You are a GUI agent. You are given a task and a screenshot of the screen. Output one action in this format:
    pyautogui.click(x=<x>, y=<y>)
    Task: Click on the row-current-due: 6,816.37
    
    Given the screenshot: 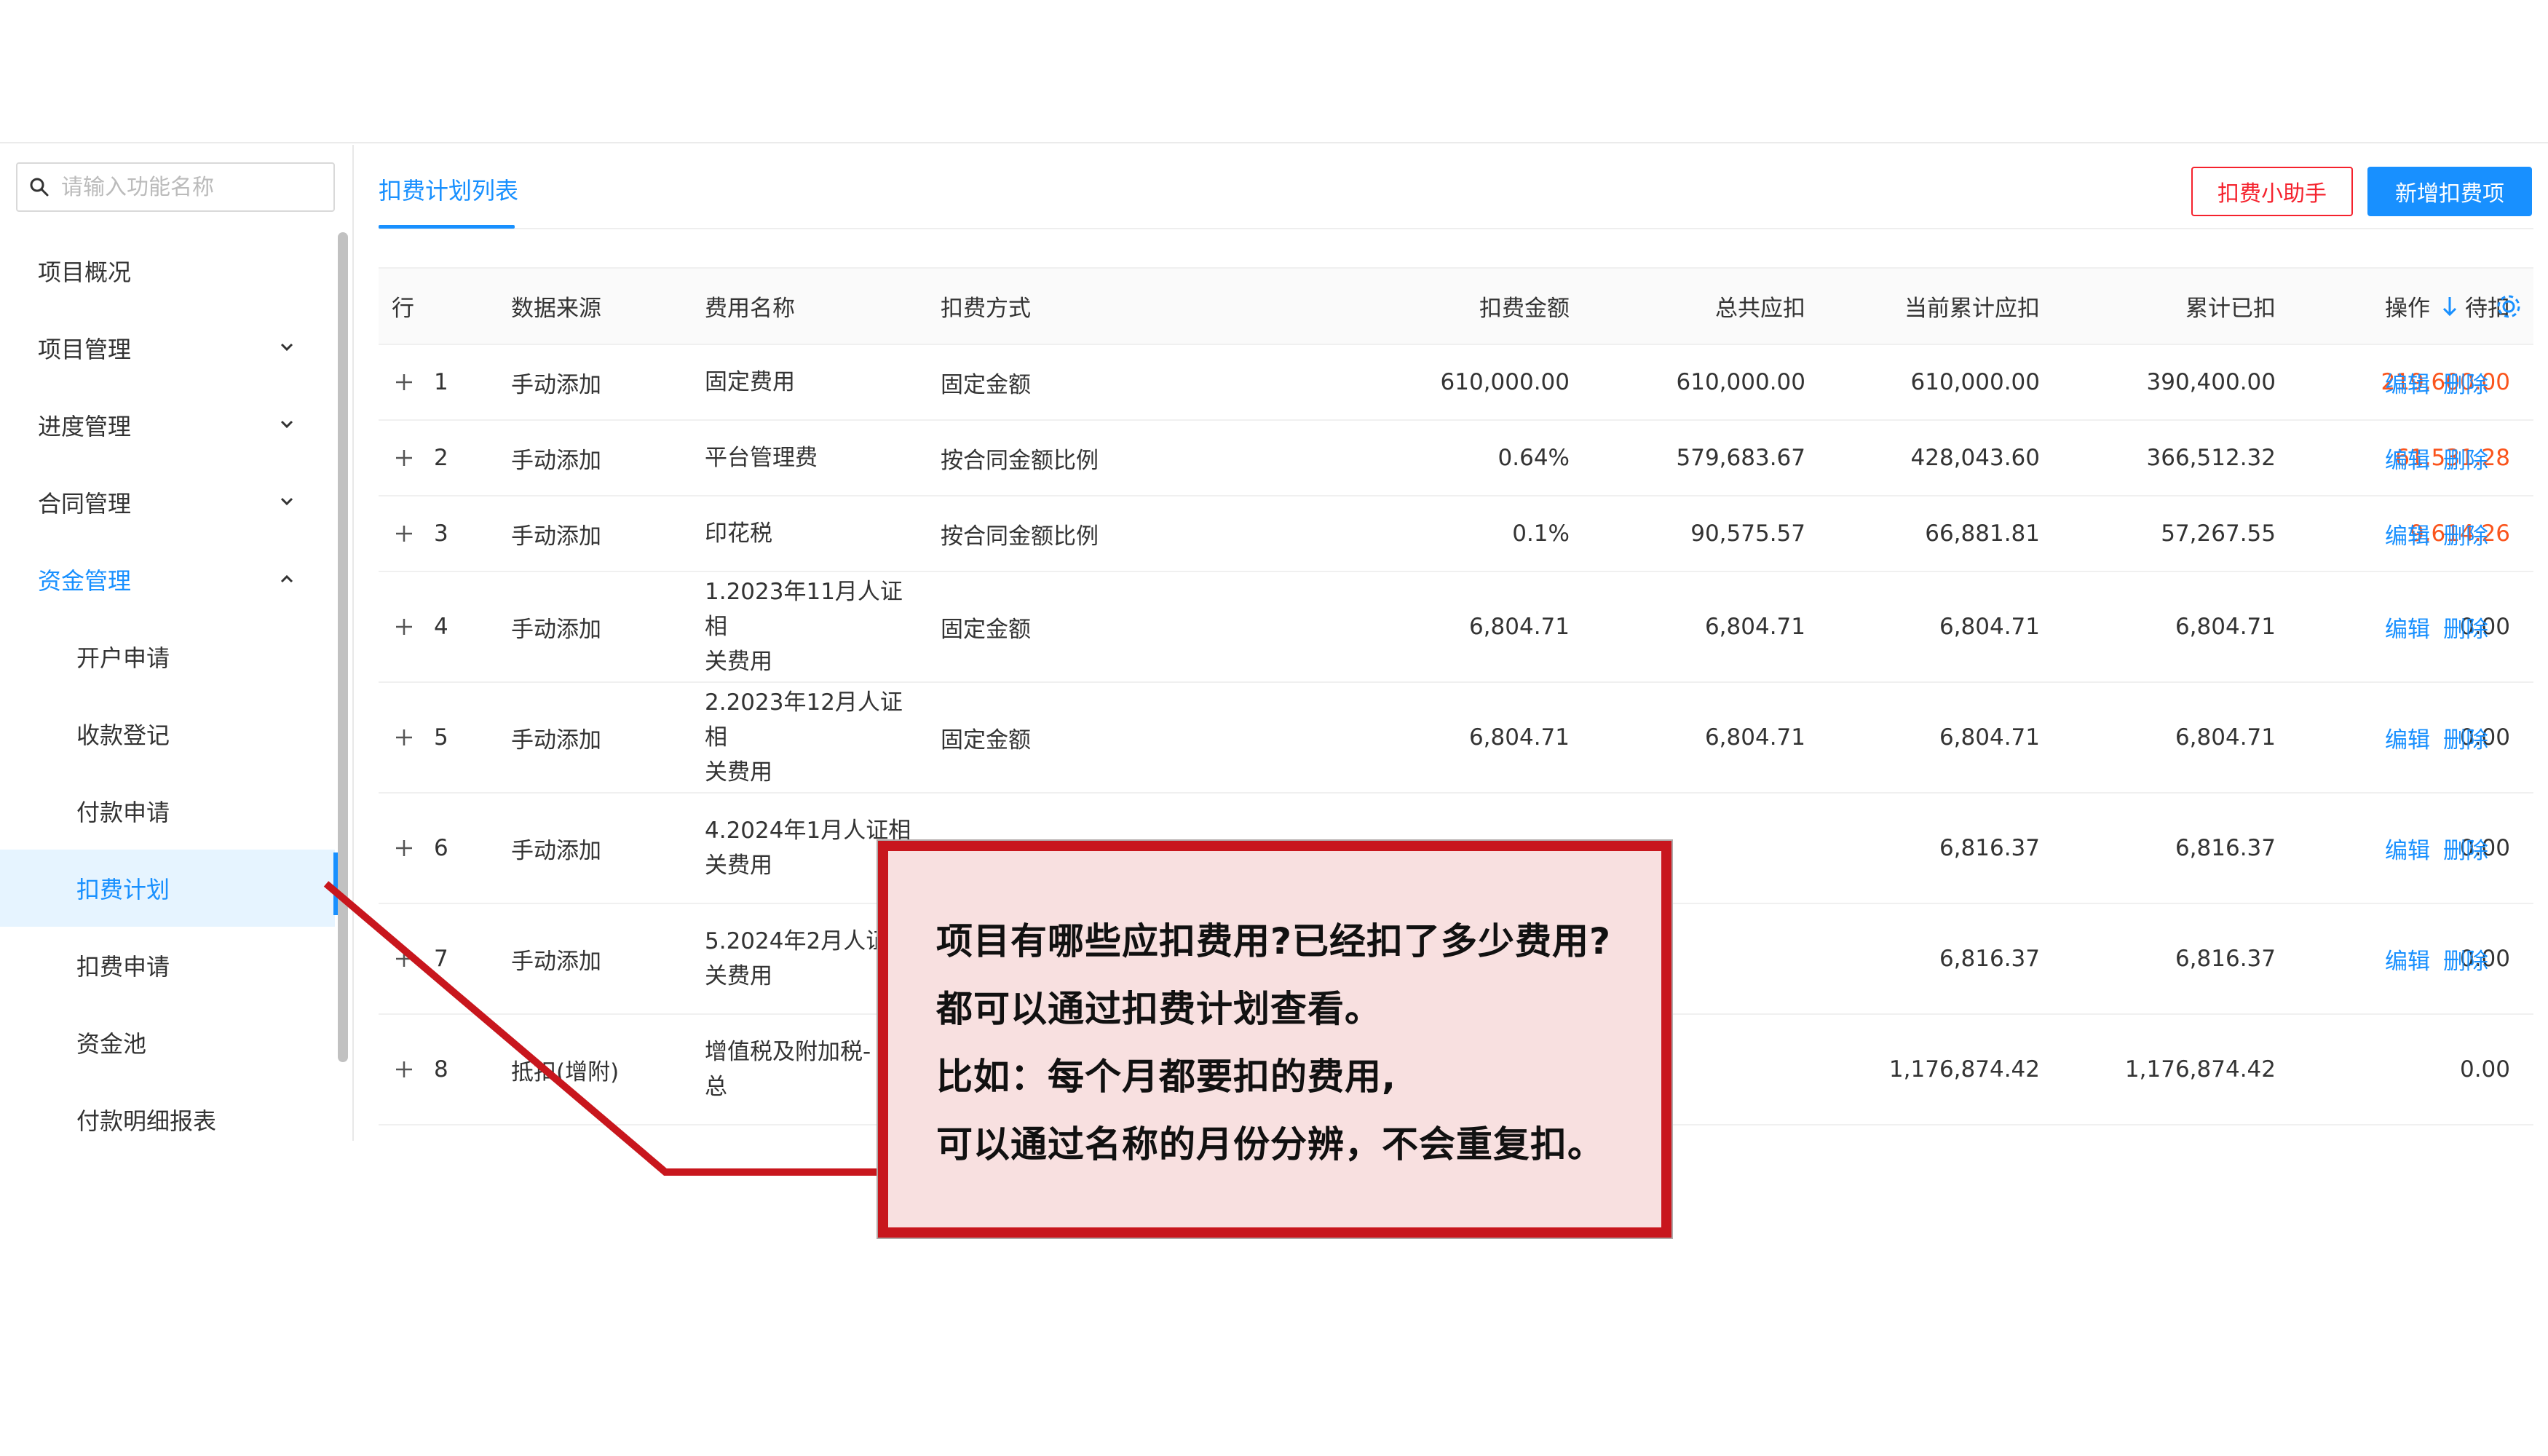 What is the action you would take?
    pyautogui.click(x=1989, y=959)
    